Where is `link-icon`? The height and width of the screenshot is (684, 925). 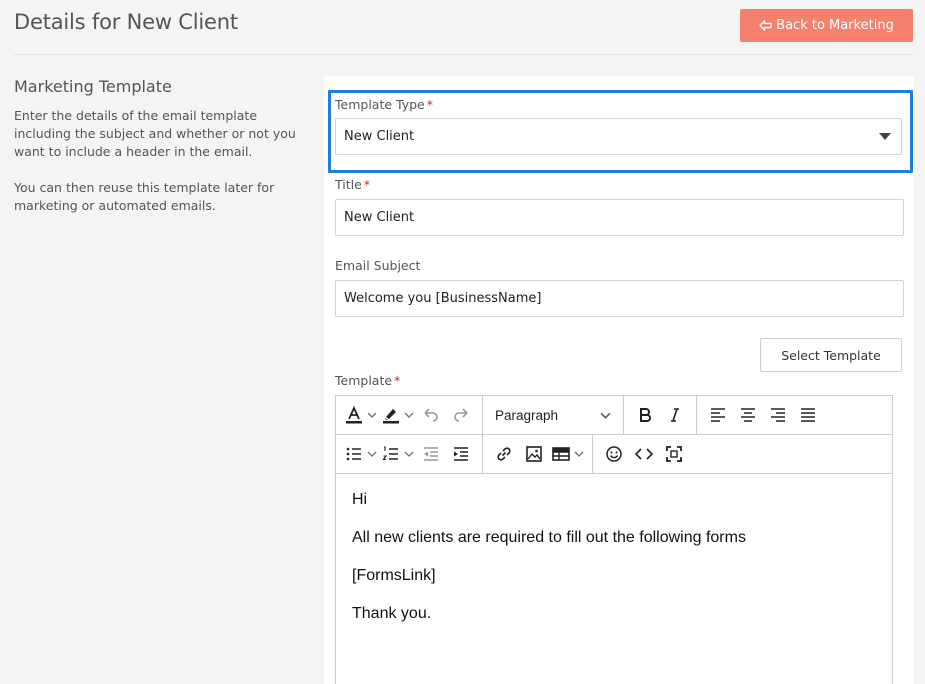
link-icon is located at coordinates (504, 454).